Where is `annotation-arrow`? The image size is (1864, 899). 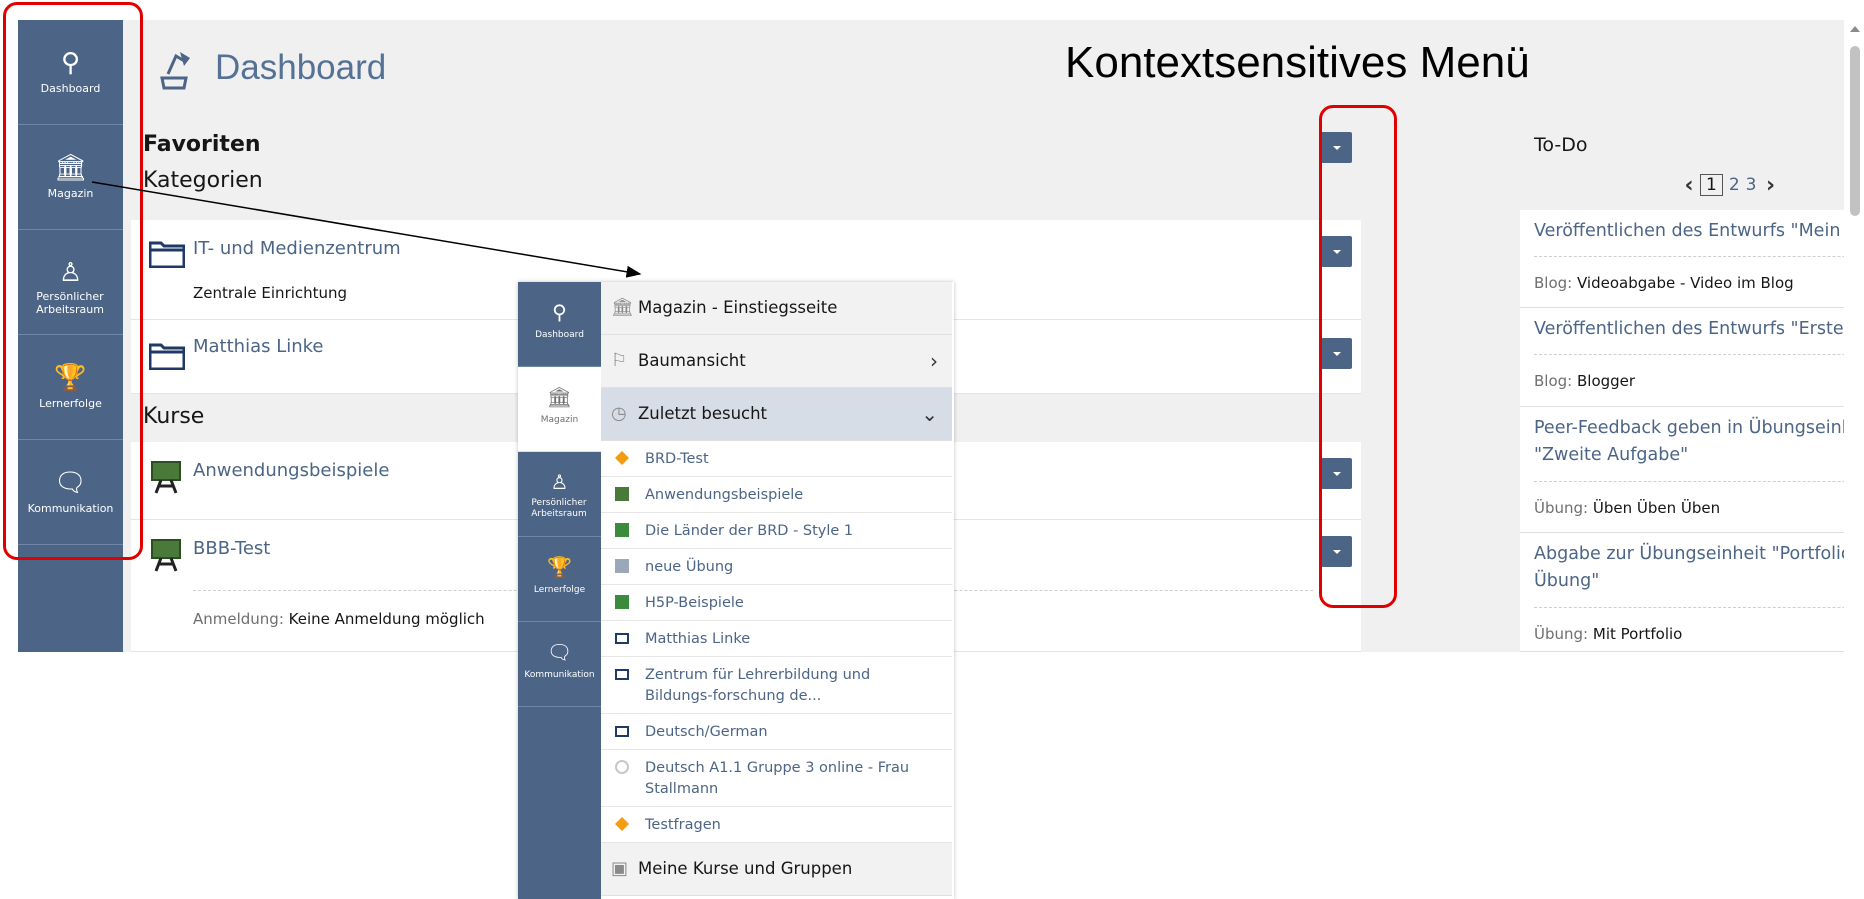
annotation-arrow is located at coordinates (366, 229).